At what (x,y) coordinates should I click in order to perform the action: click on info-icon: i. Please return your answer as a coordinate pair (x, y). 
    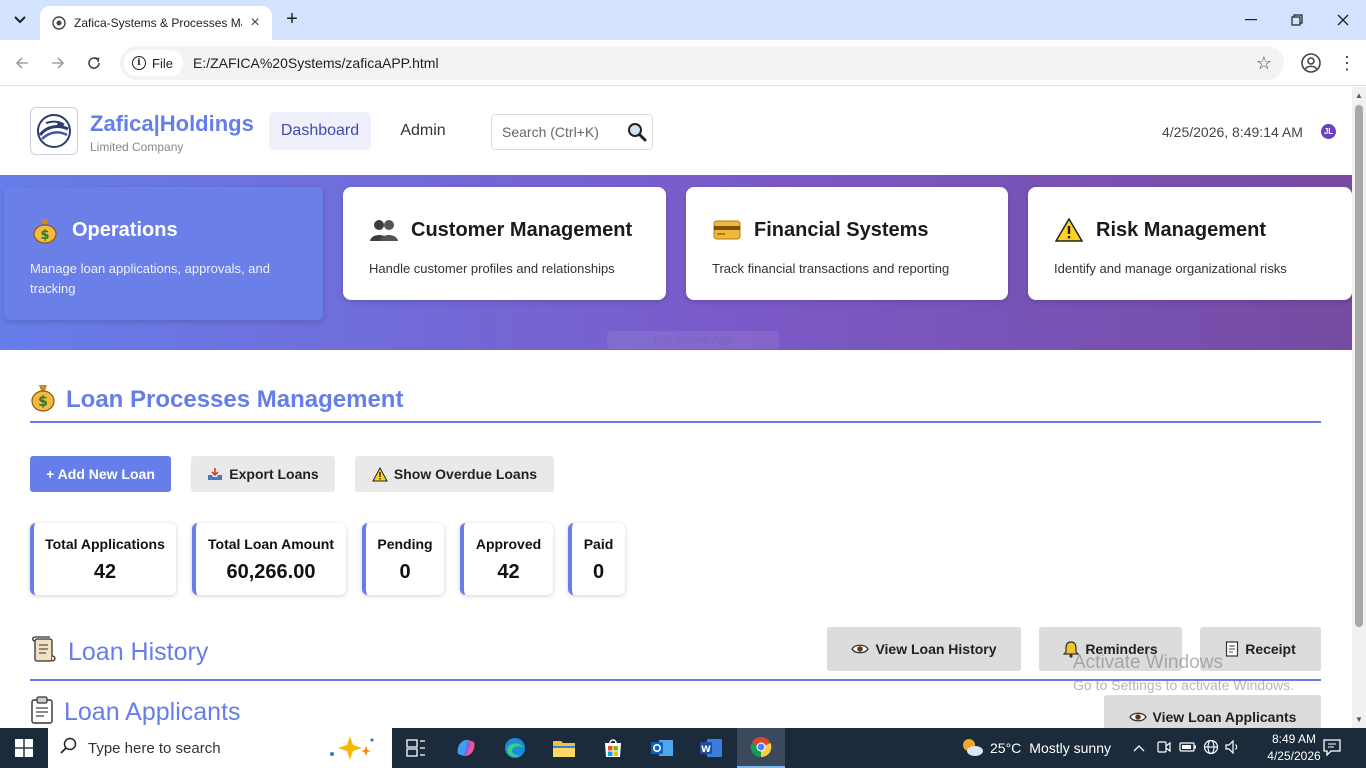
    Looking at the image, I should click on (139, 63).